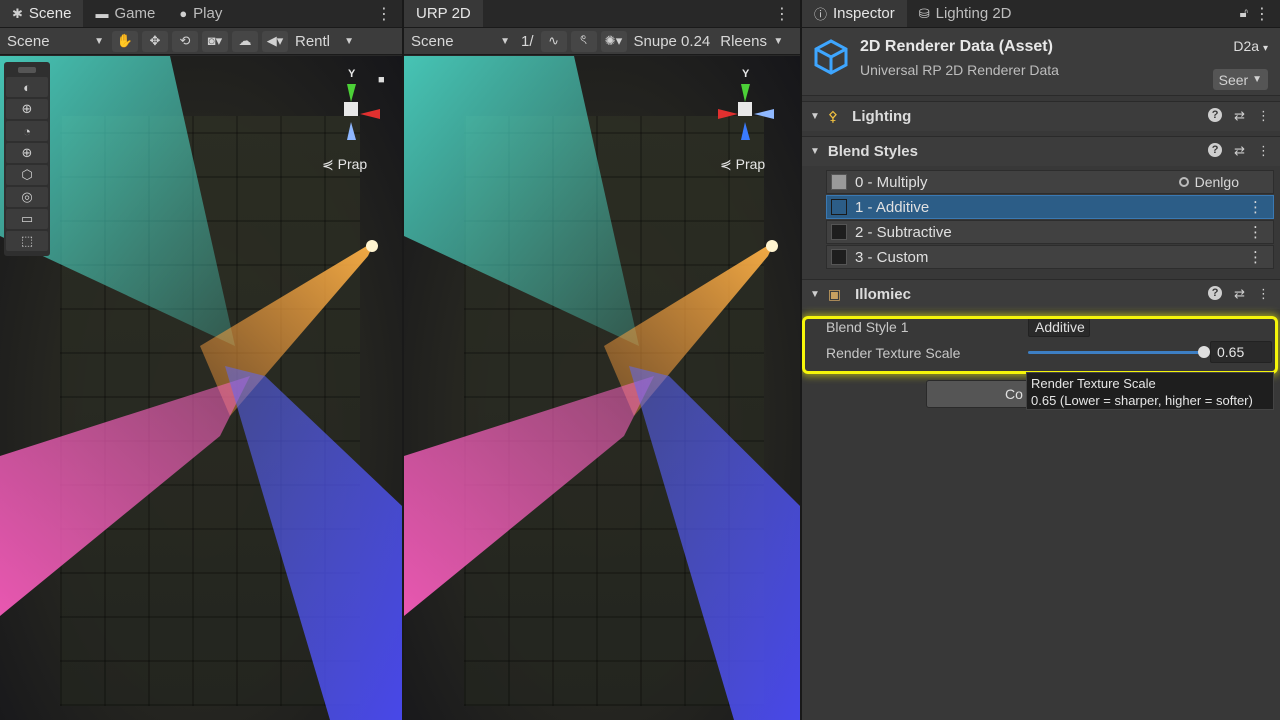  What do you see at coordinates (831, 57) in the screenshot?
I see `asset-cube-icon` at bounding box center [831, 57].